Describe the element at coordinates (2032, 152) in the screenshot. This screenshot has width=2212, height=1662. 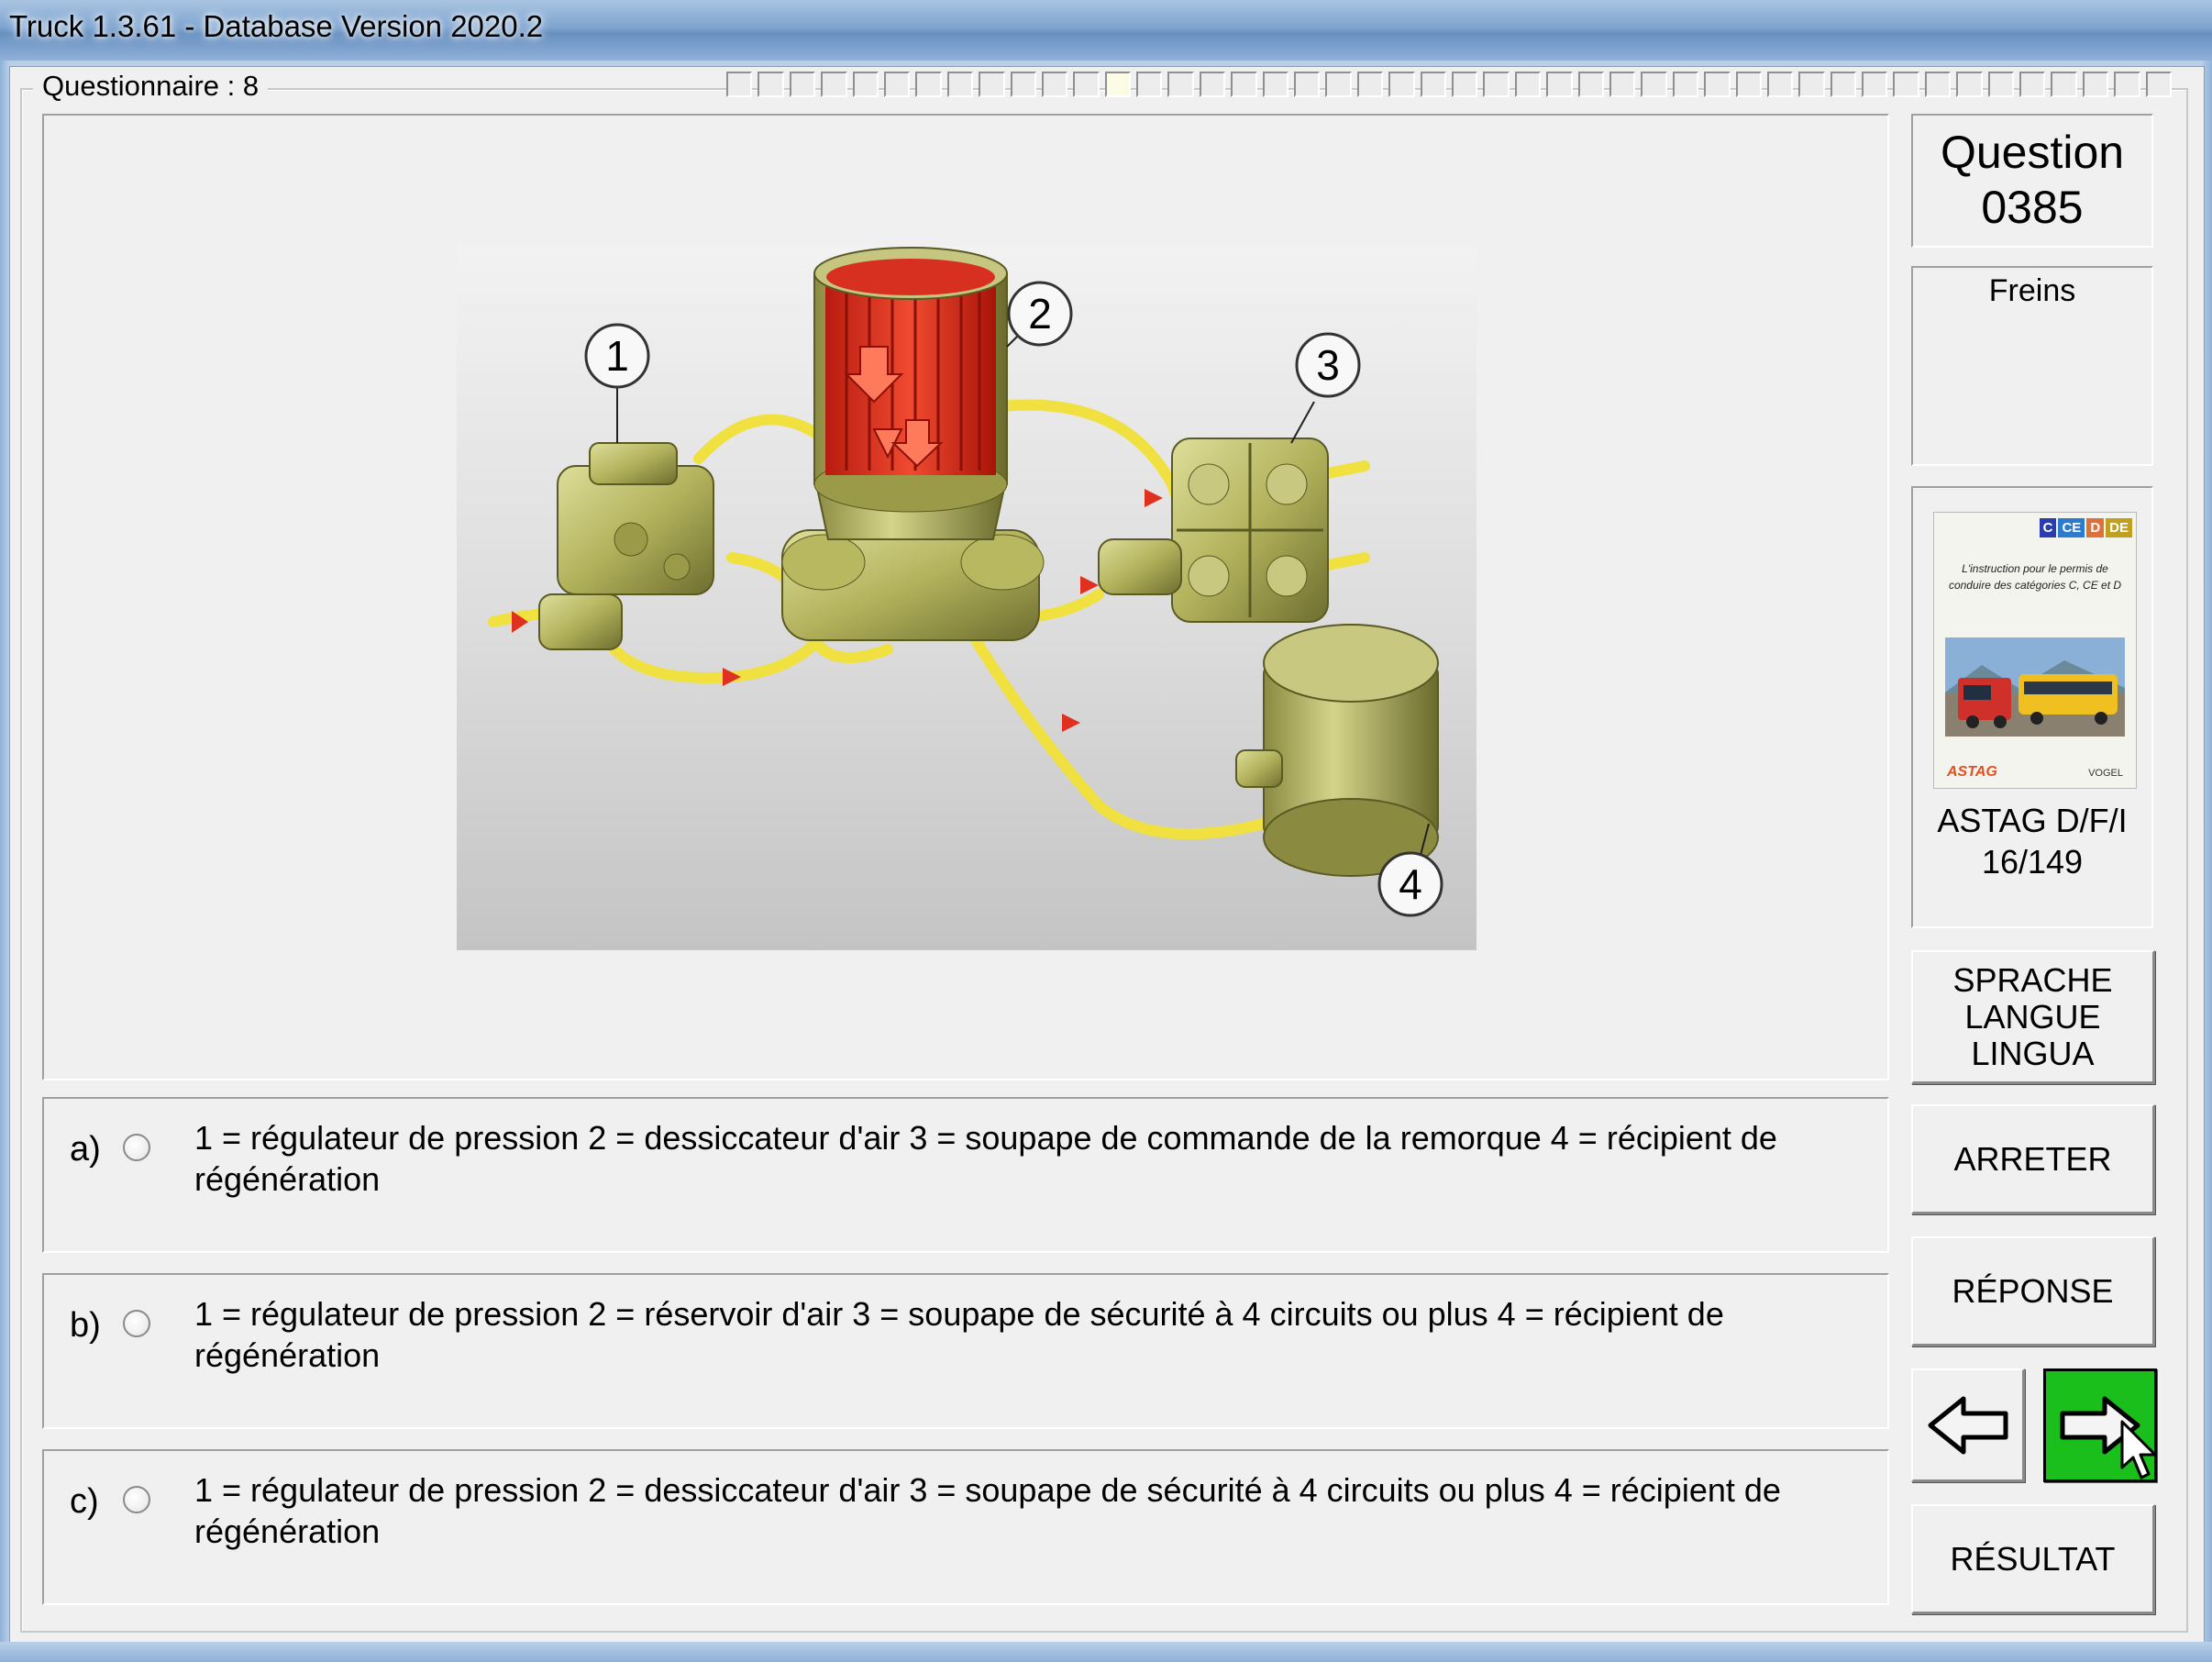
I see `question-label: Question` at that location.